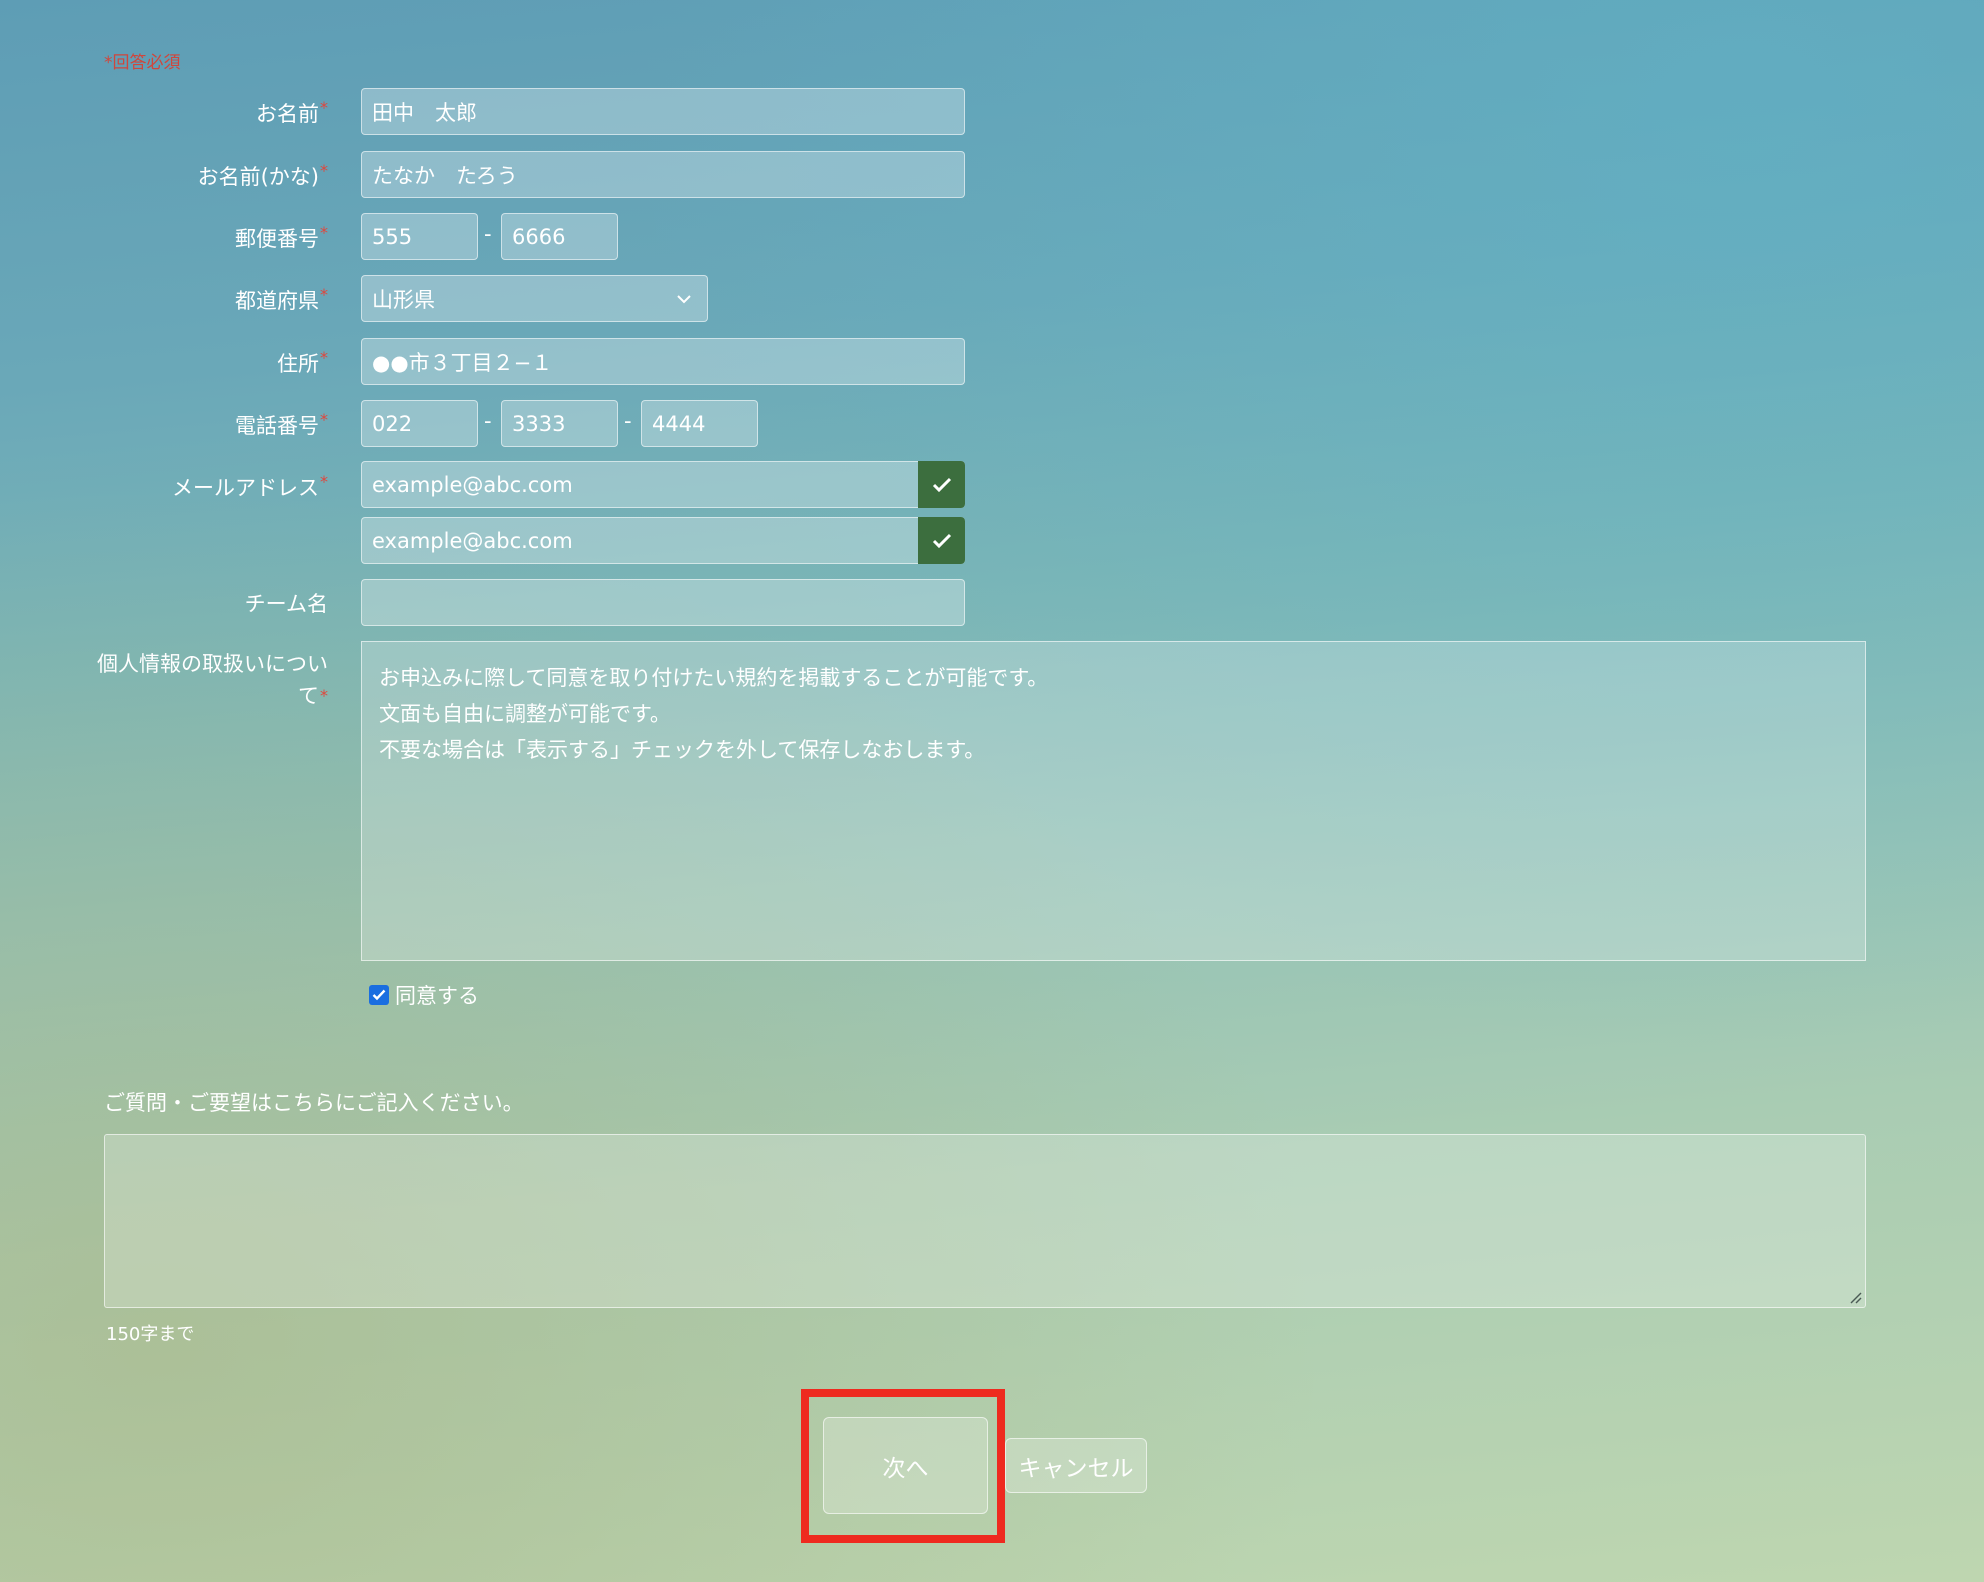 Image resolution: width=1984 pixels, height=1582 pixels. What do you see at coordinates (559, 236) in the screenshot?
I see `postal-input-2: 6666` at bounding box center [559, 236].